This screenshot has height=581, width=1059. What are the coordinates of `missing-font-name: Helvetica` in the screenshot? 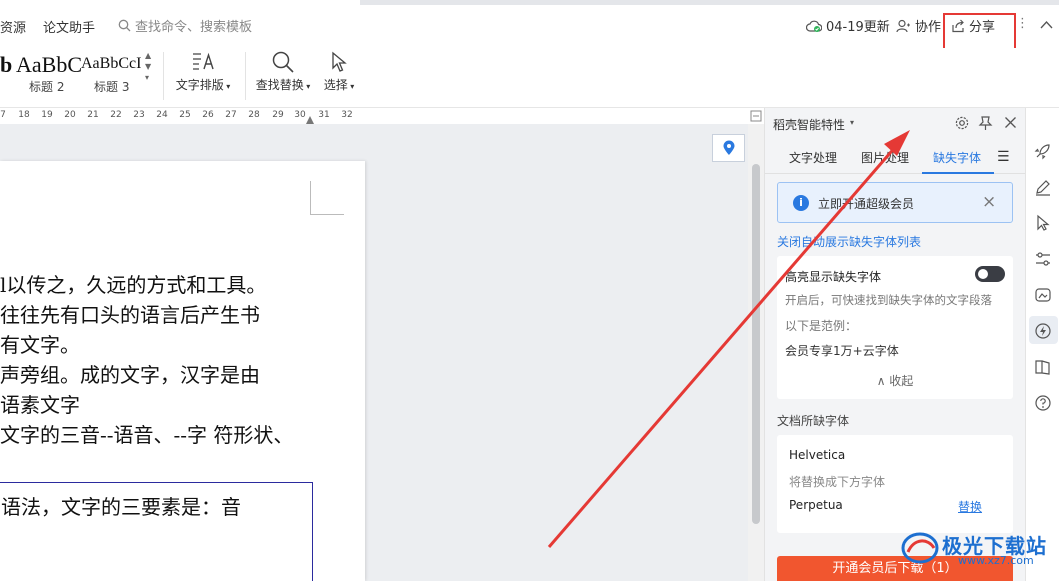 It's located at (817, 455).